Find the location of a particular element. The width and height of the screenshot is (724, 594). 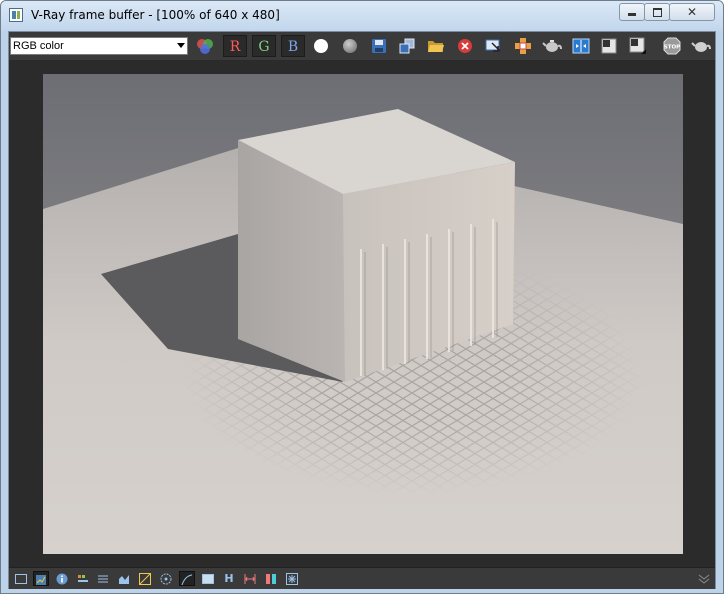

maximize-button is located at coordinates (657, 12).